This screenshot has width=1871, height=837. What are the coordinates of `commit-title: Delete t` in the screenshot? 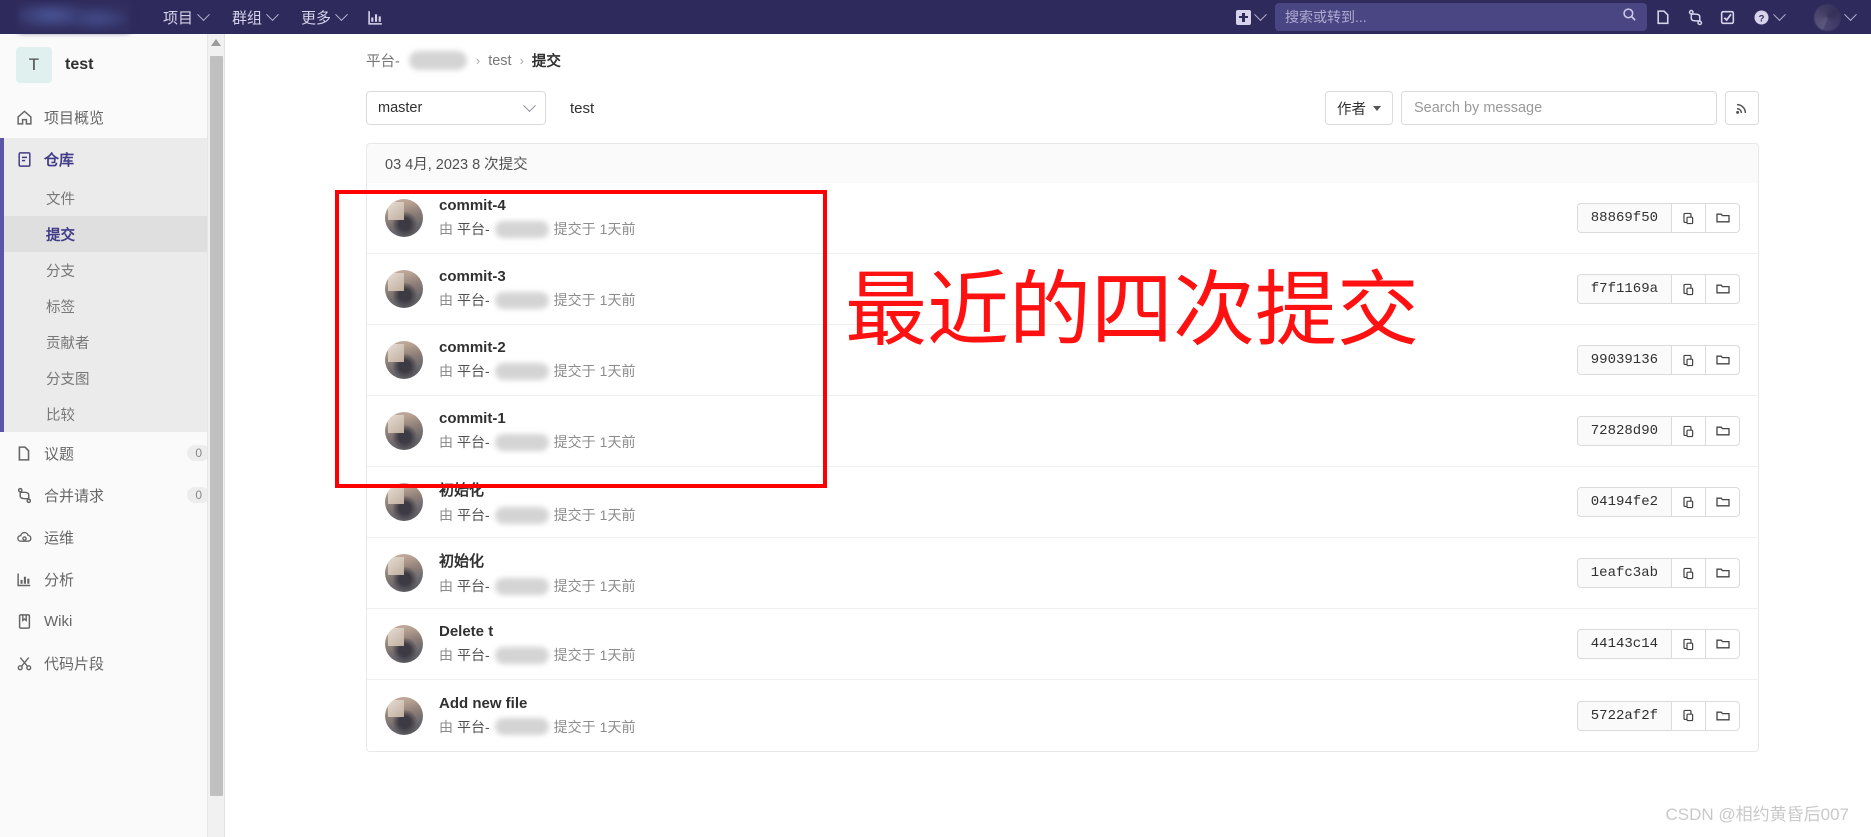 It's located at (1008, 631).